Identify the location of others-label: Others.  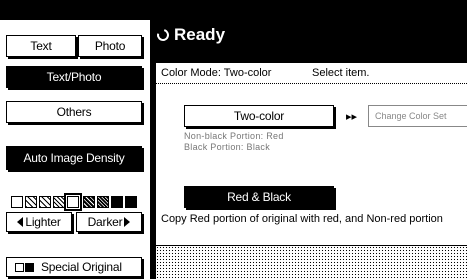
(74, 112).